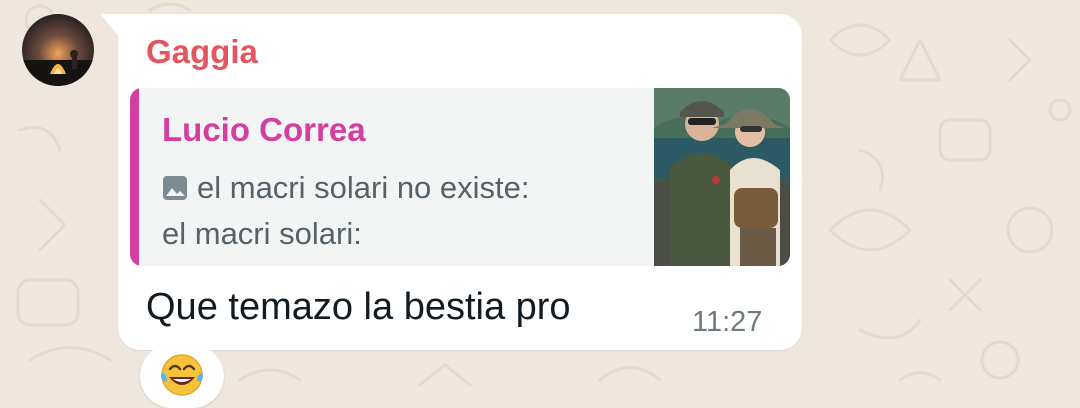 Image resolution: width=1080 pixels, height=408 pixels. What do you see at coordinates (264, 129) in the screenshot?
I see `quoted-author: Lucio Correa` at bounding box center [264, 129].